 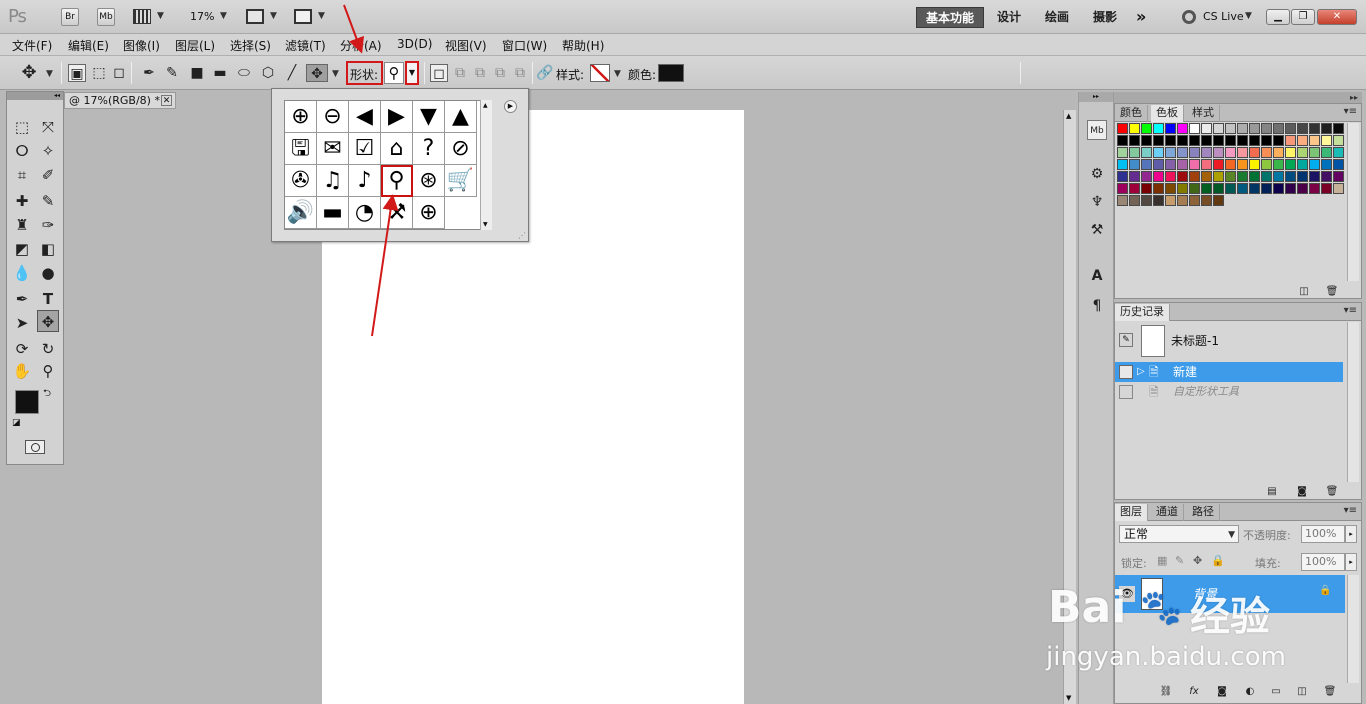 I want to click on opacity-input: 100%, so click(x=1323, y=534).